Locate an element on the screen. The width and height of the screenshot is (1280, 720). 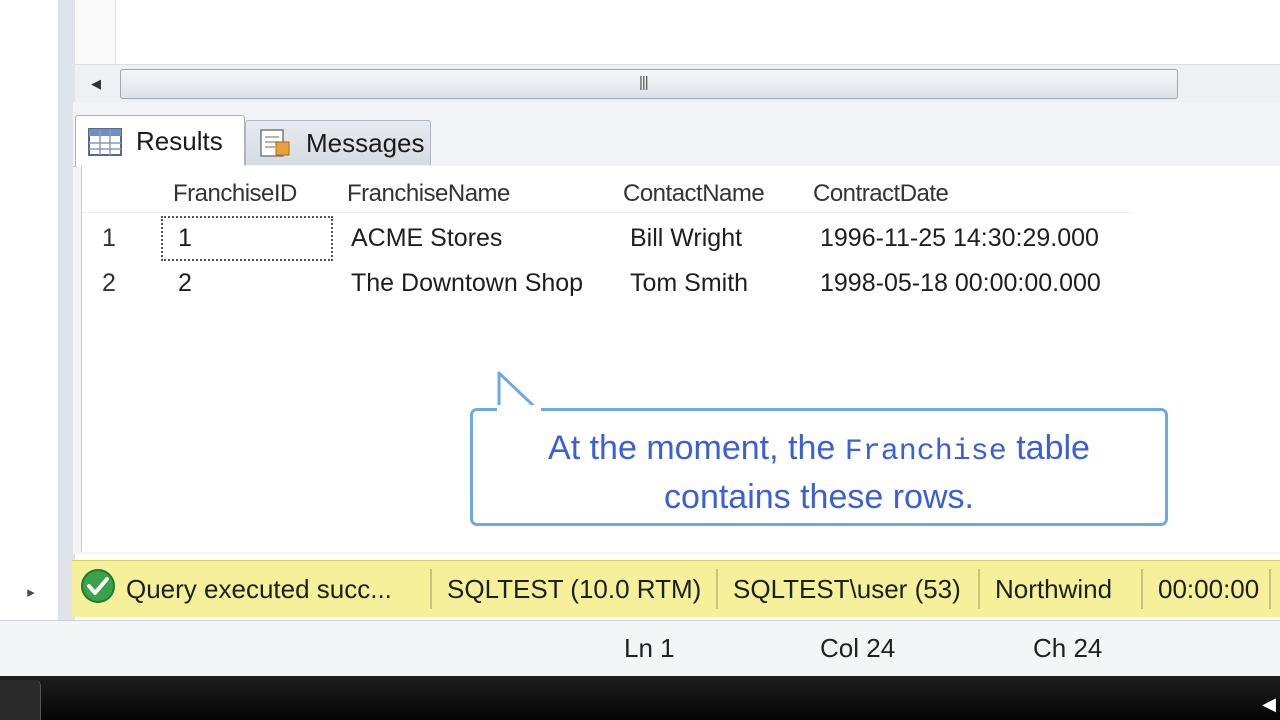
status-elapsed-time: 00:00:00 is located at coordinates (1207, 589).